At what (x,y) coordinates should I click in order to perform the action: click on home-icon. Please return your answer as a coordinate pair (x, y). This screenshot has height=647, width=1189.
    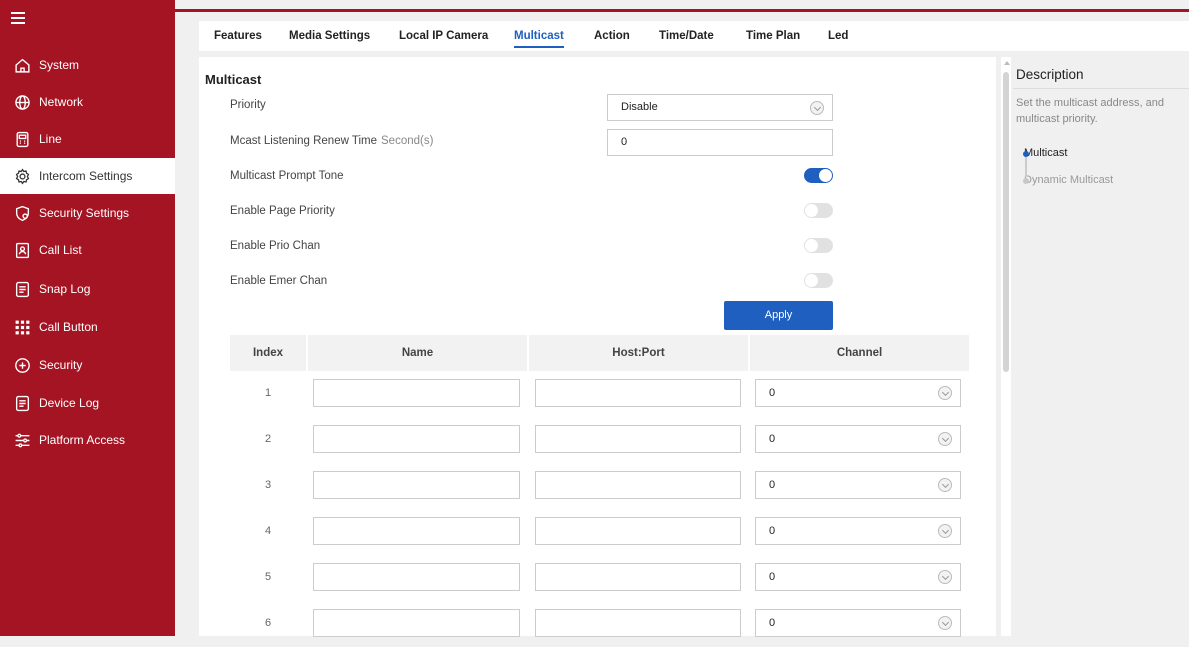
    Looking at the image, I should click on (22, 65).